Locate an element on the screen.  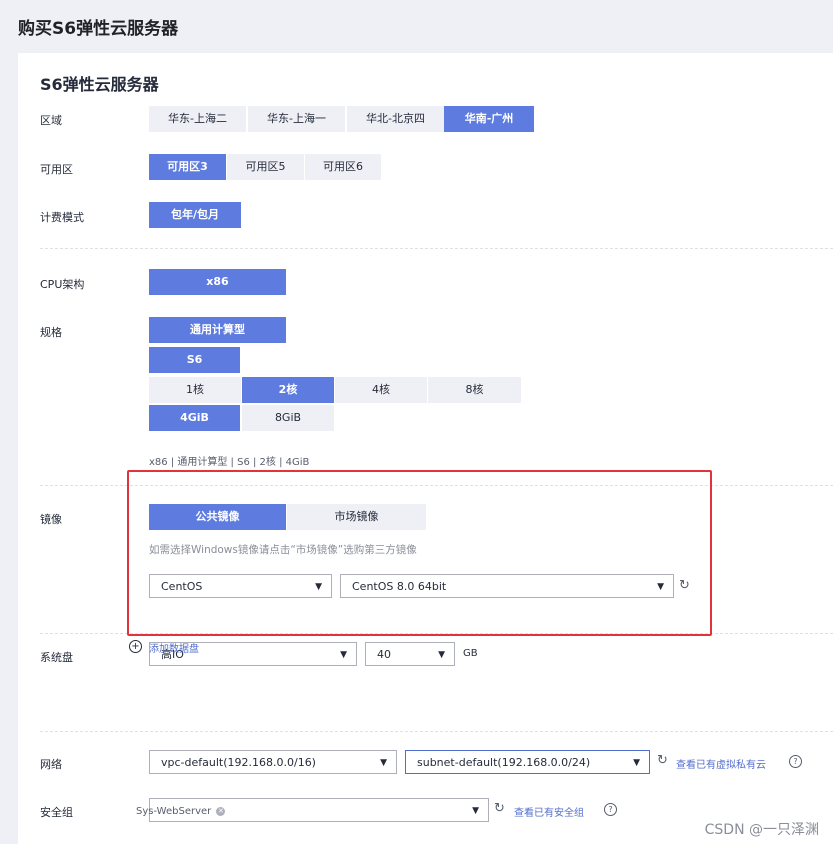
disk-size-value: 40 is located at coordinates (384, 654).